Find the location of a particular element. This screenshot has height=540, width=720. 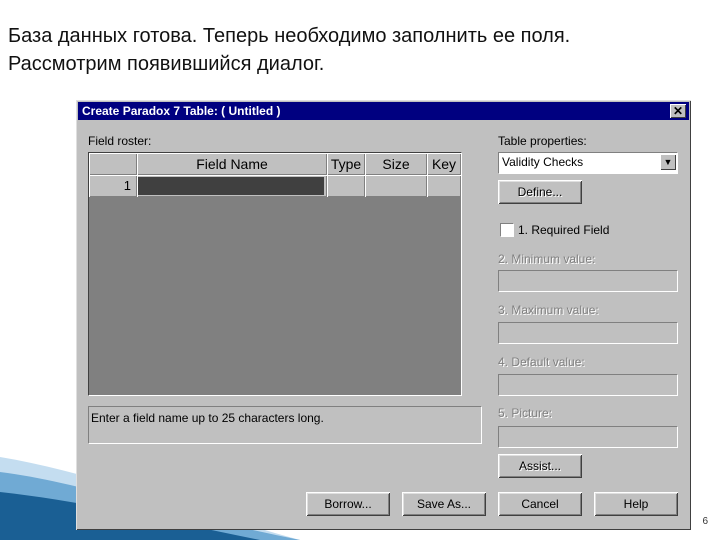

grid-corner-header is located at coordinates (113, 164).